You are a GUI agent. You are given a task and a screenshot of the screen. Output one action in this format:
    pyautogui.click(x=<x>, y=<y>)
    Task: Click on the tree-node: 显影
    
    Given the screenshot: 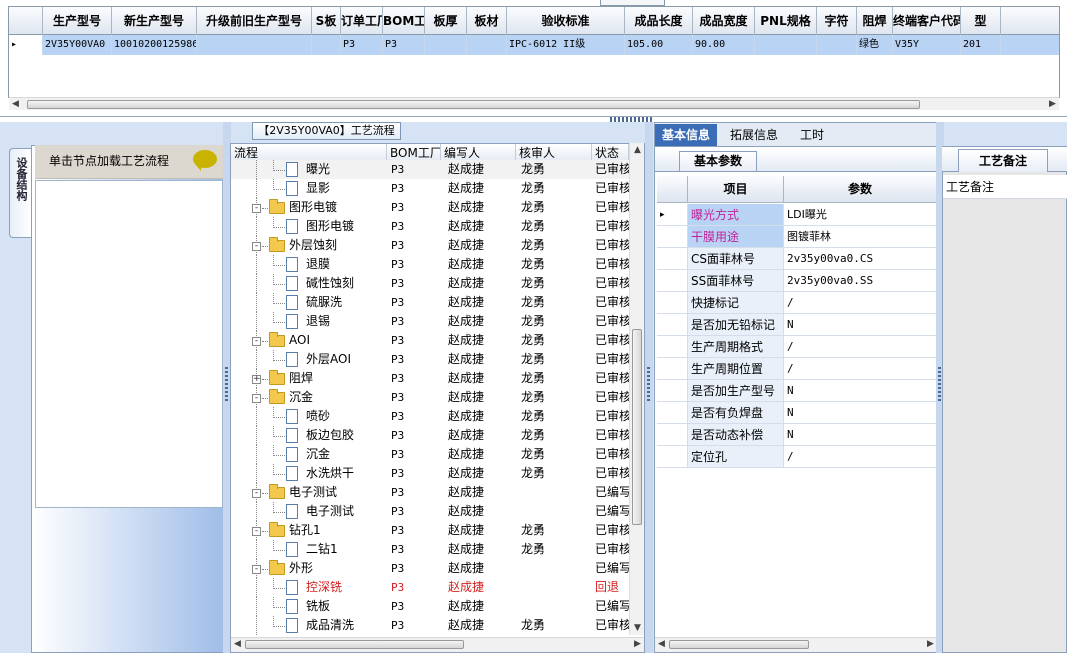 What is the action you would take?
    pyautogui.click(x=309, y=188)
    